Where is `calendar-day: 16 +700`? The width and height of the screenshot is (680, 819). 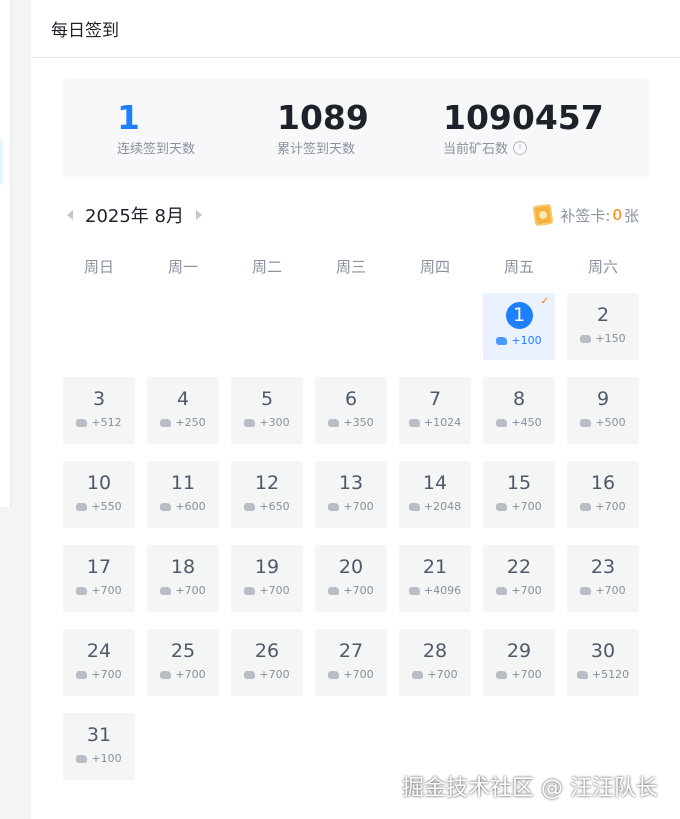 calendar-day: 16 +700 is located at coordinates (603, 494).